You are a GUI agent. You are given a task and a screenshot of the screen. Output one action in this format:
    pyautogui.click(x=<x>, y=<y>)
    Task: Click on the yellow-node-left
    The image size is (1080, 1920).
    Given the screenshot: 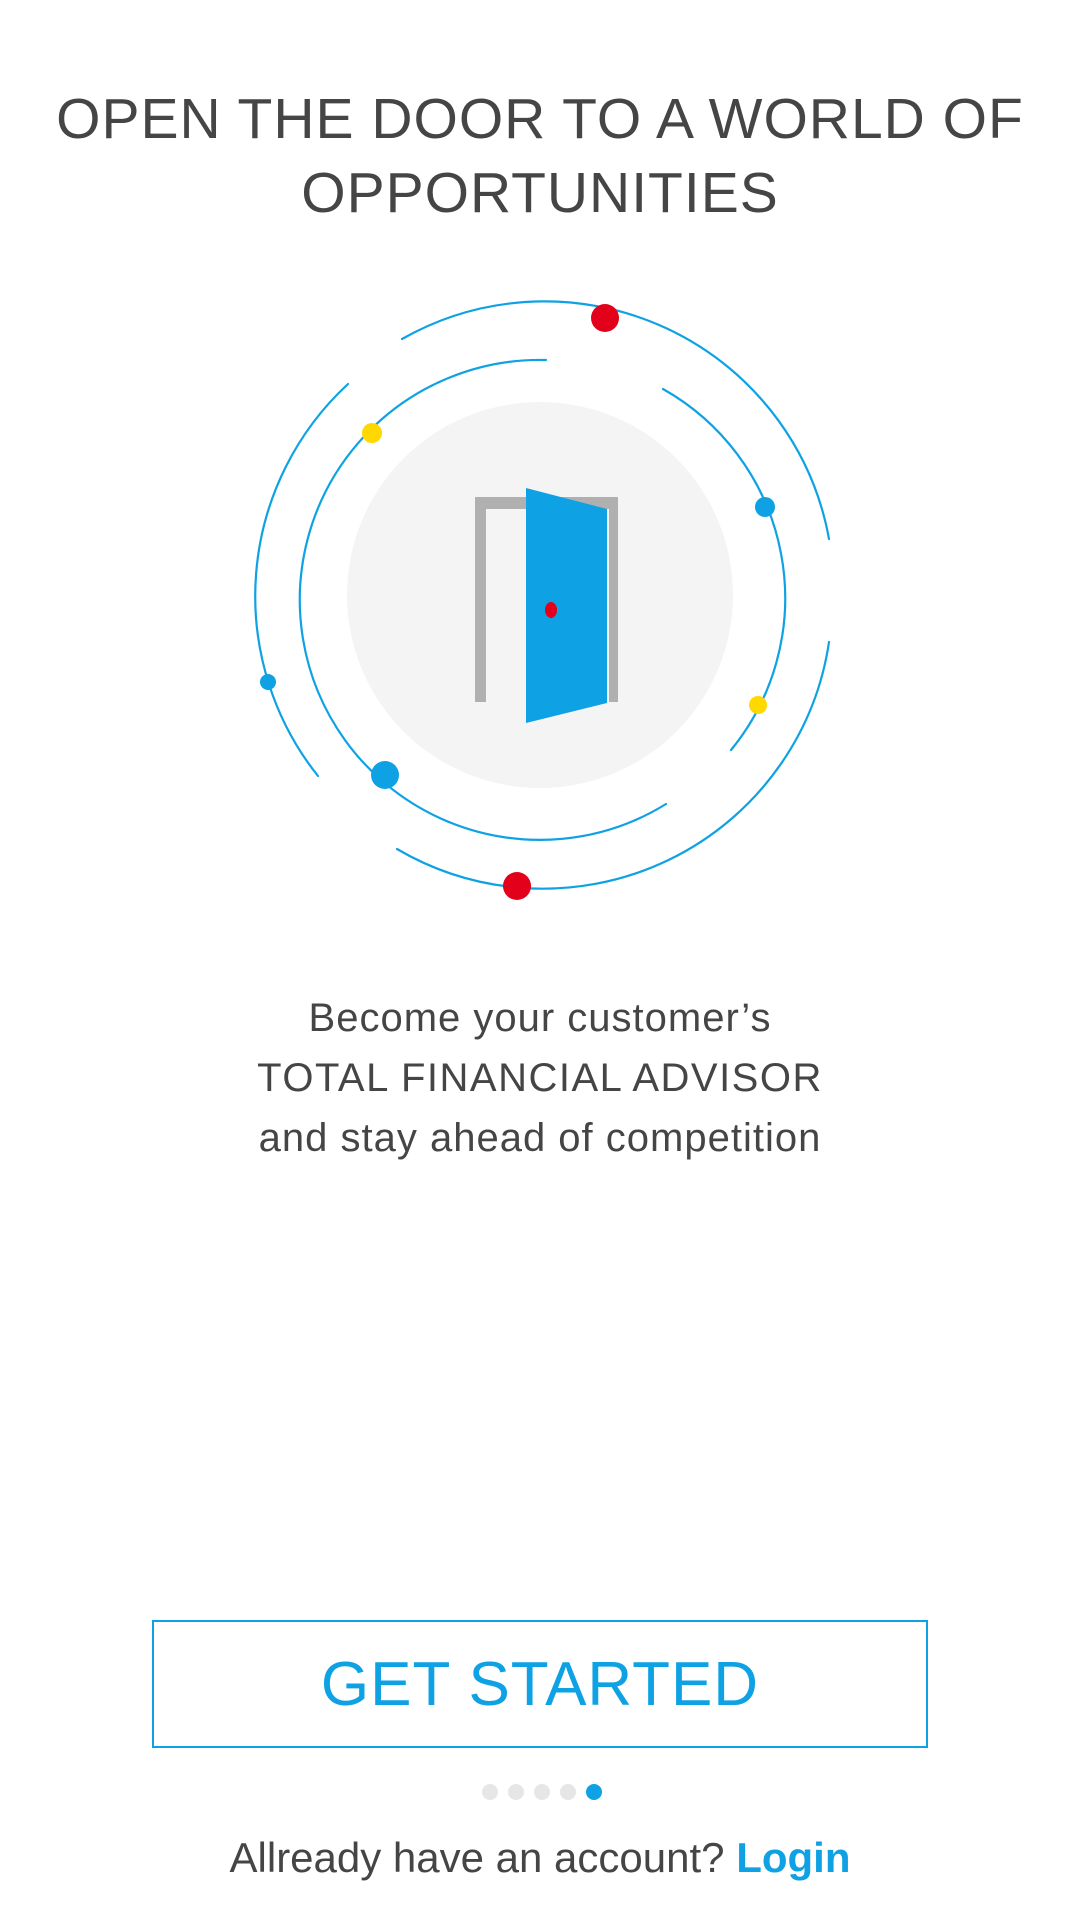 What is the action you would take?
    pyautogui.click(x=372, y=433)
    